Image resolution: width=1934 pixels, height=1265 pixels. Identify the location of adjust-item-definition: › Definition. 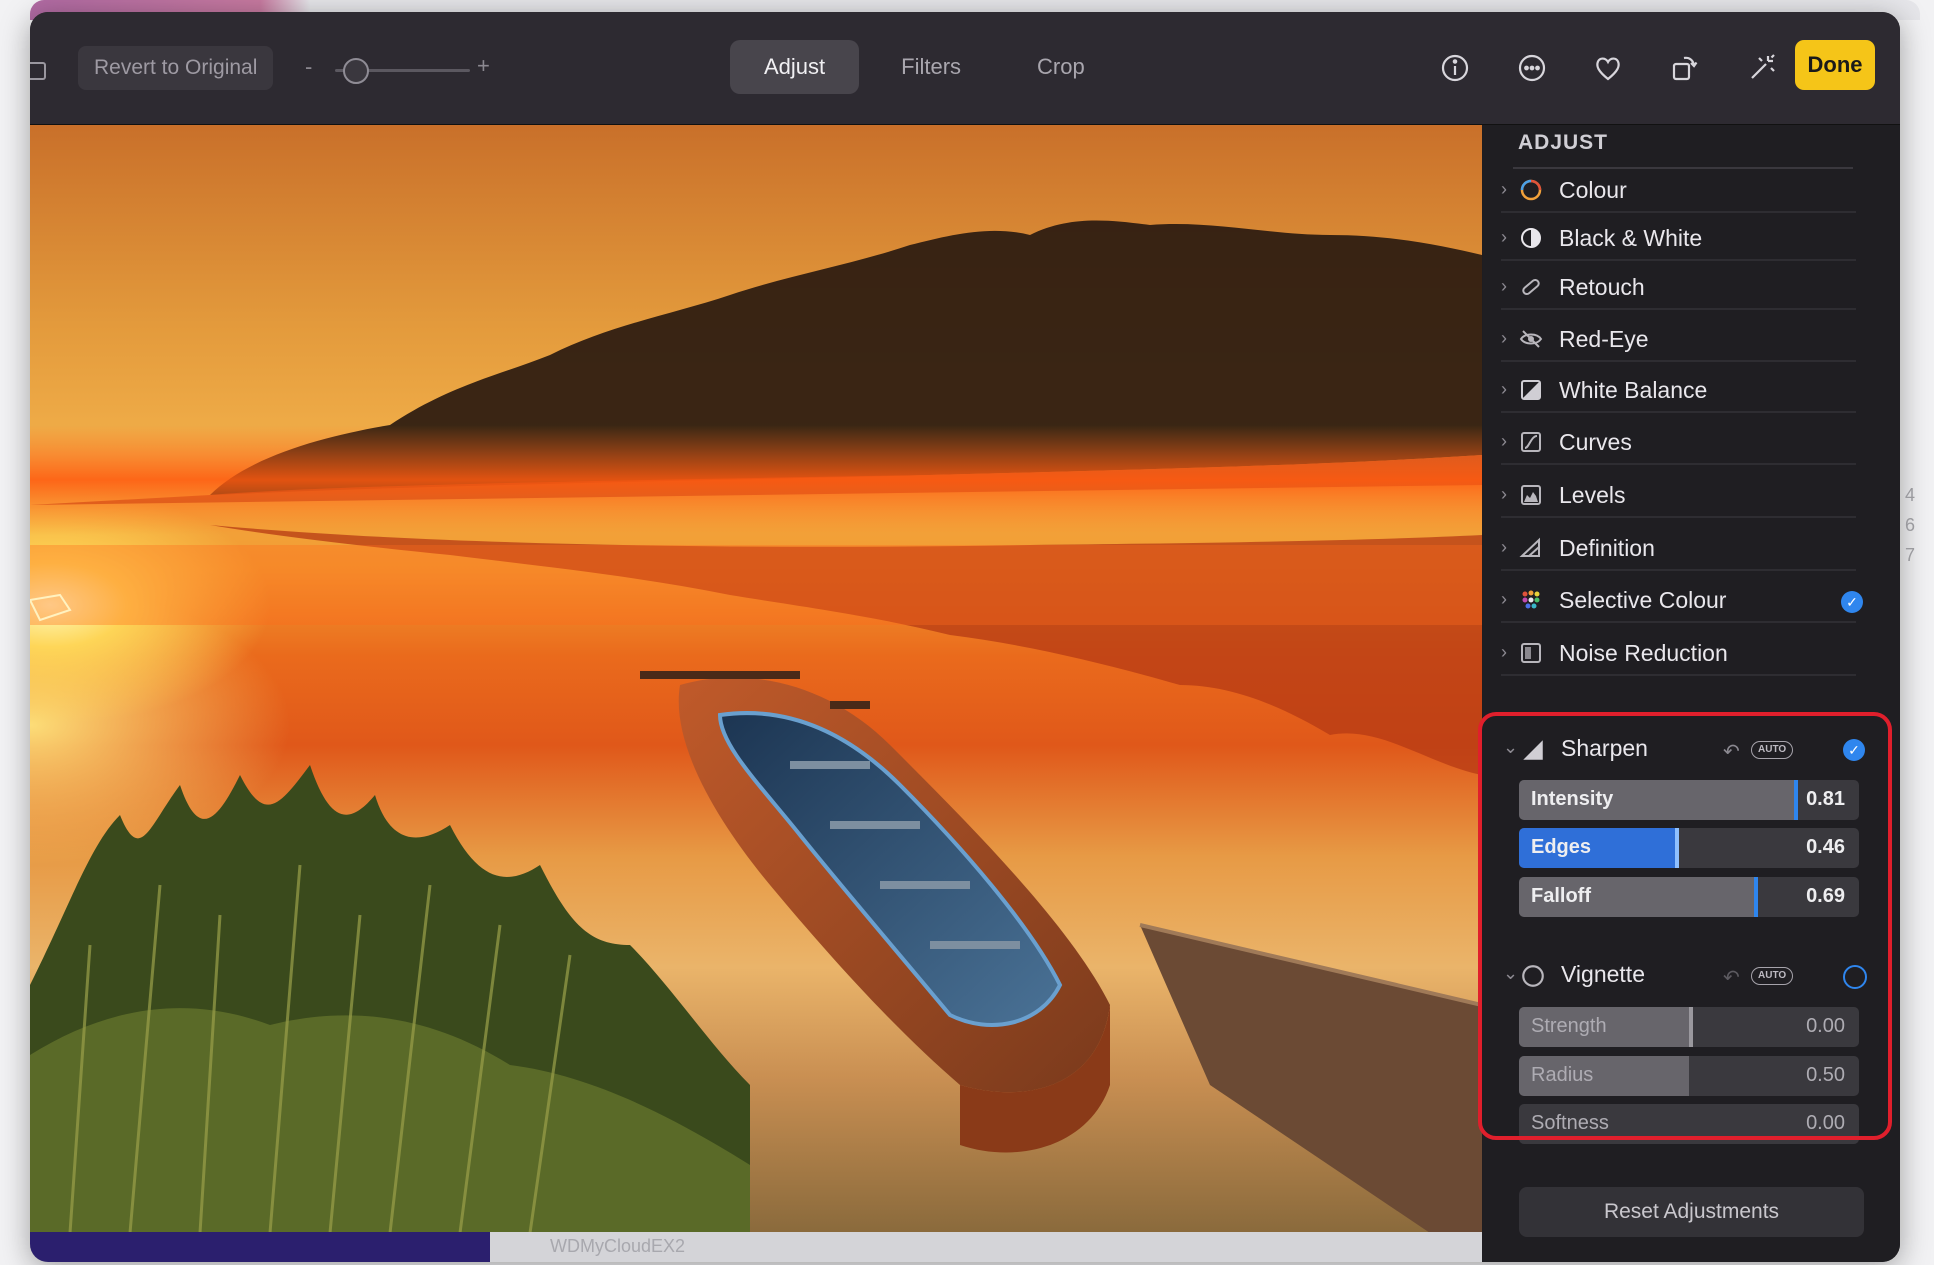
(1678, 549).